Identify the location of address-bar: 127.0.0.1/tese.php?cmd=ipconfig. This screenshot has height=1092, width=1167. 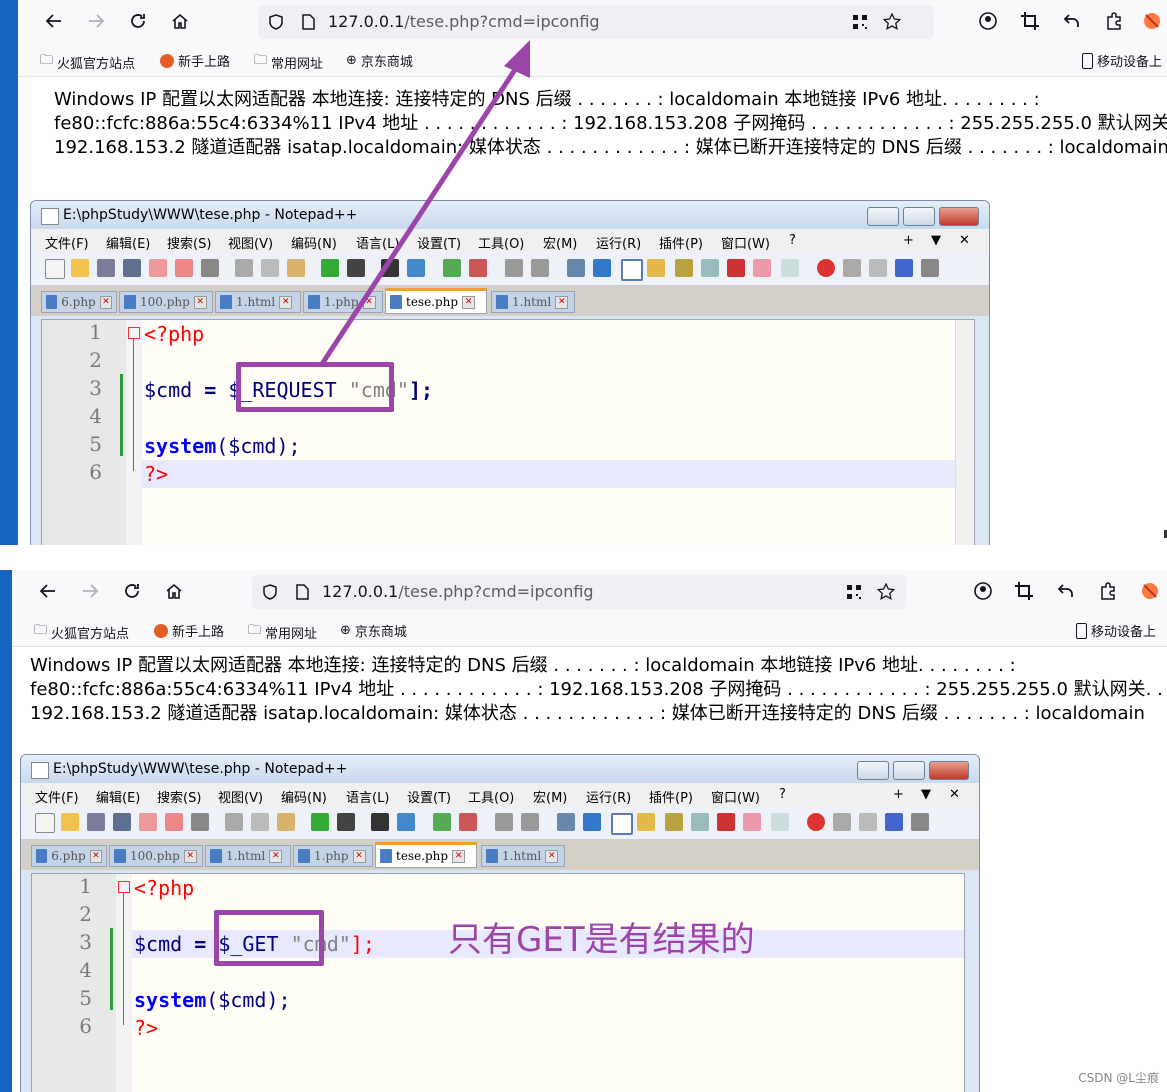
(579, 592).